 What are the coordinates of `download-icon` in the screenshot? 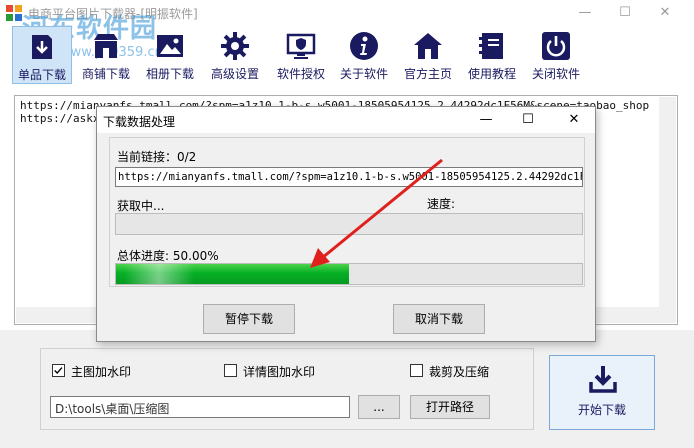 It's located at (603, 379).